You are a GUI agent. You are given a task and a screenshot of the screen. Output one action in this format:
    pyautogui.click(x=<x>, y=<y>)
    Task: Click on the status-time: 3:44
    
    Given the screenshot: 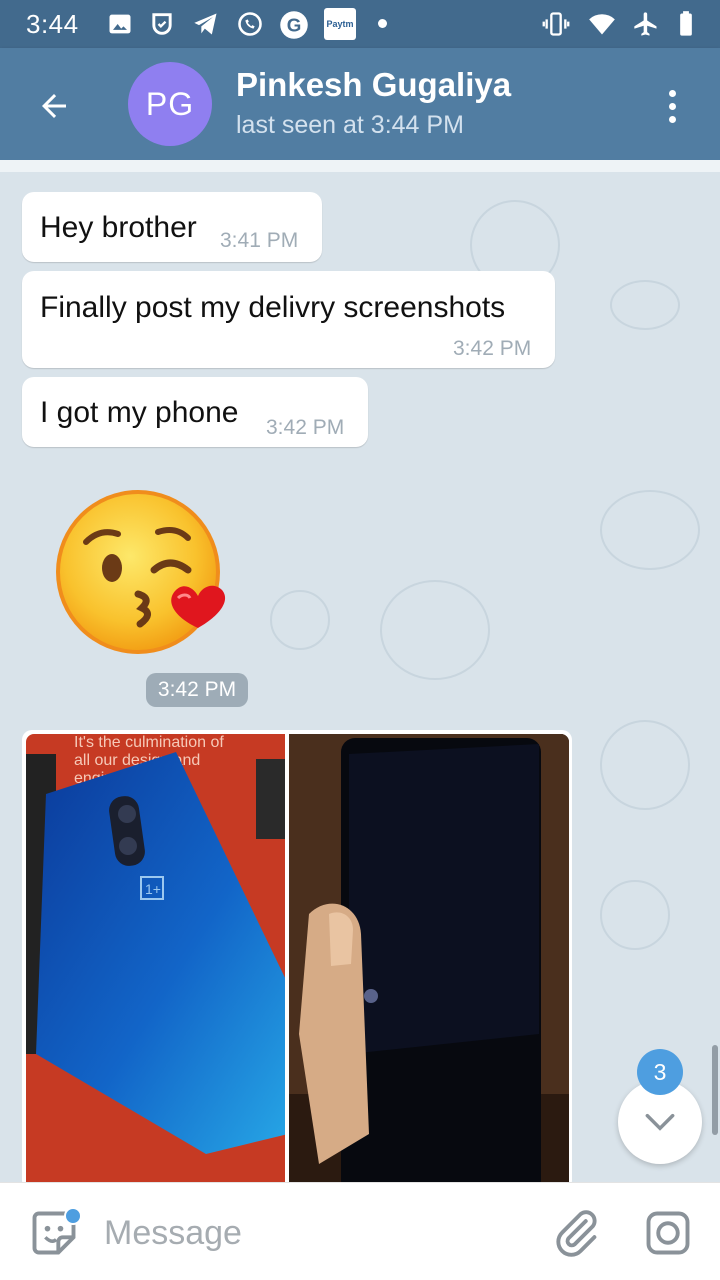 What is the action you would take?
    pyautogui.click(x=52, y=24)
    